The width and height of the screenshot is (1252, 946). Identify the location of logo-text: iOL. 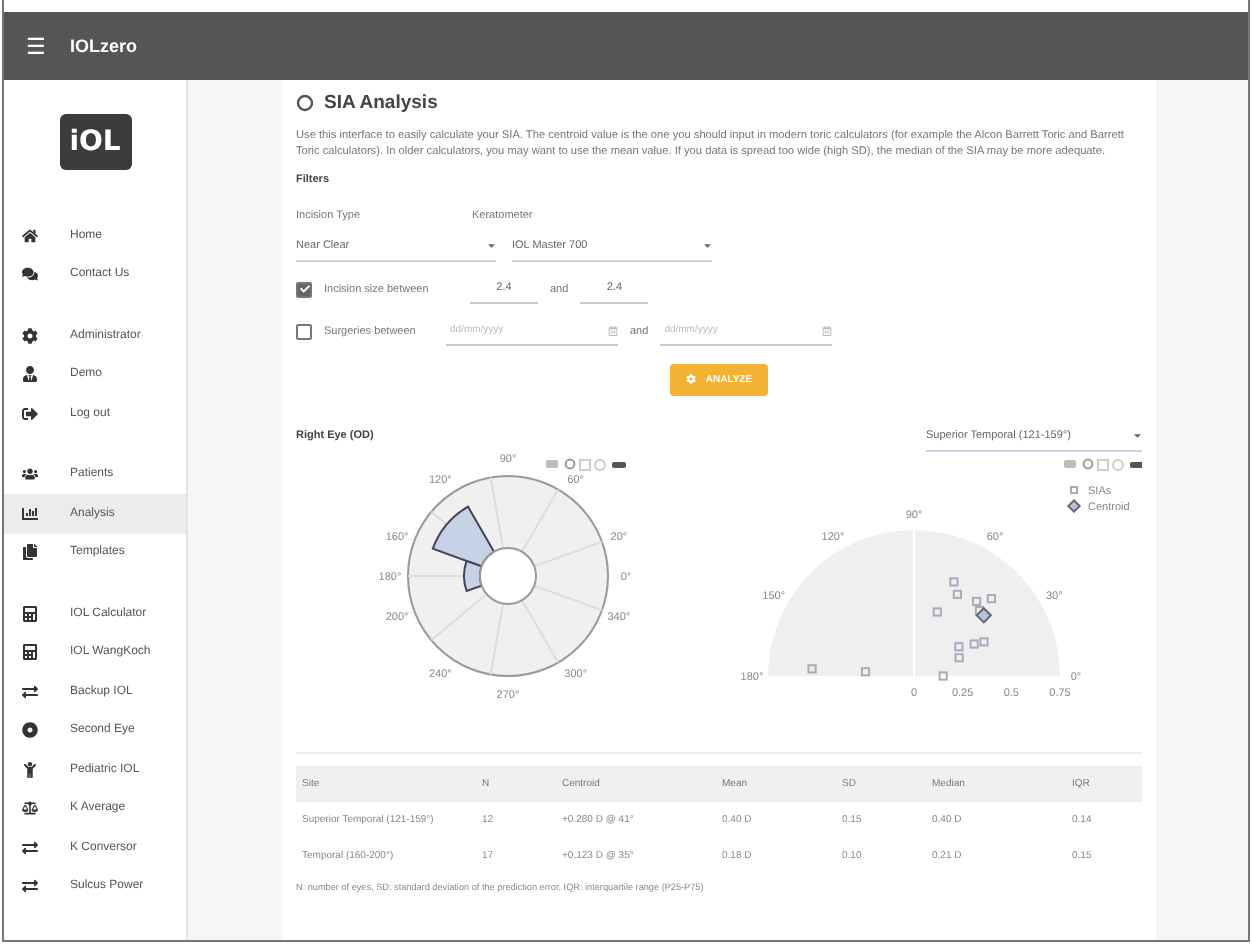
(95, 142).